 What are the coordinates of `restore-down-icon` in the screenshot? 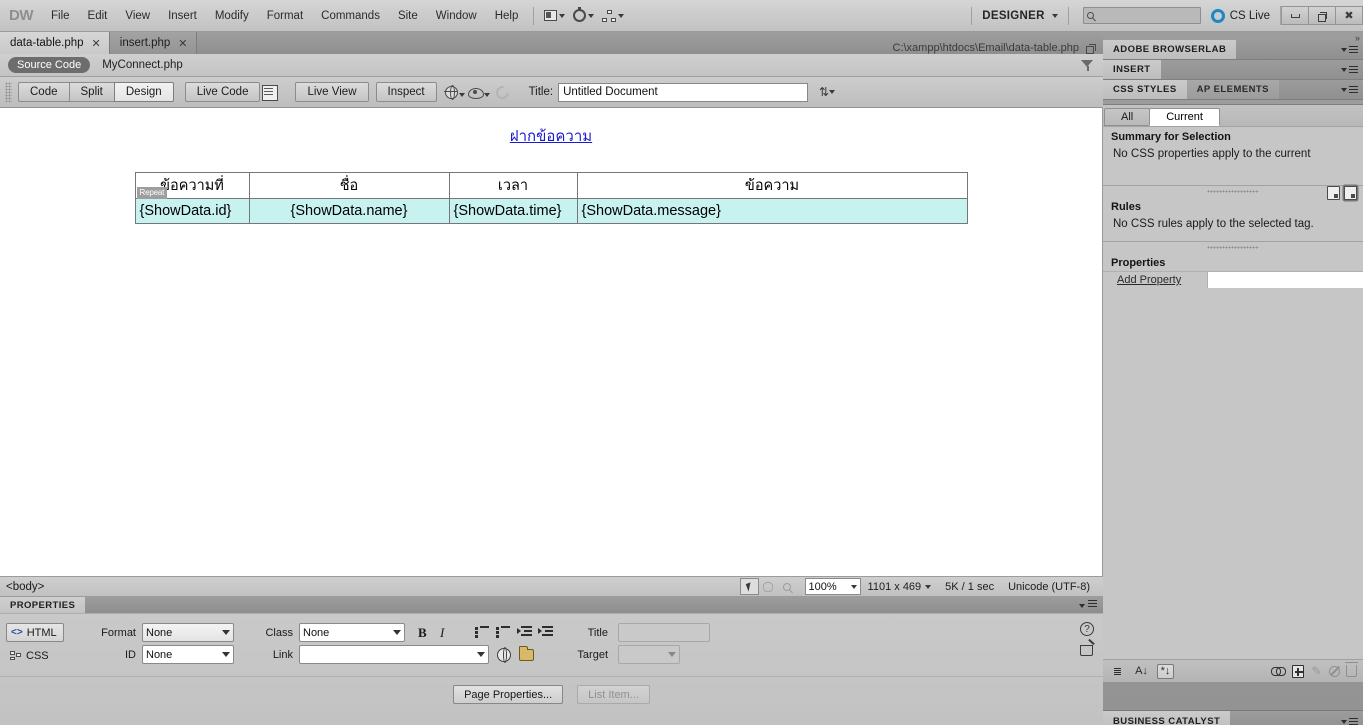 It's located at (1091, 49).